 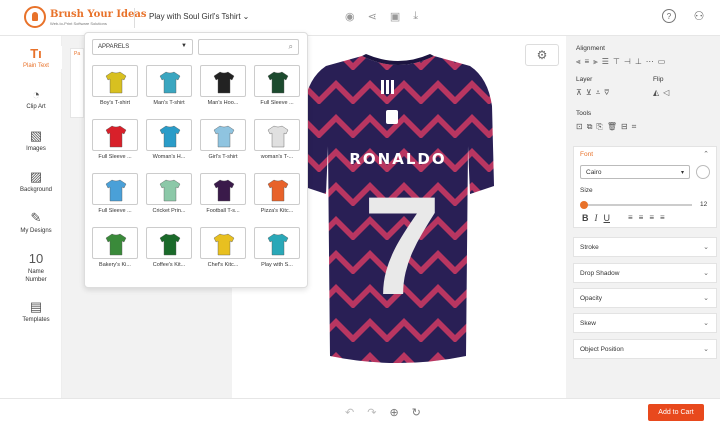 What do you see at coordinates (596, 218) in the screenshot?
I see `italic-button: I` at bounding box center [596, 218].